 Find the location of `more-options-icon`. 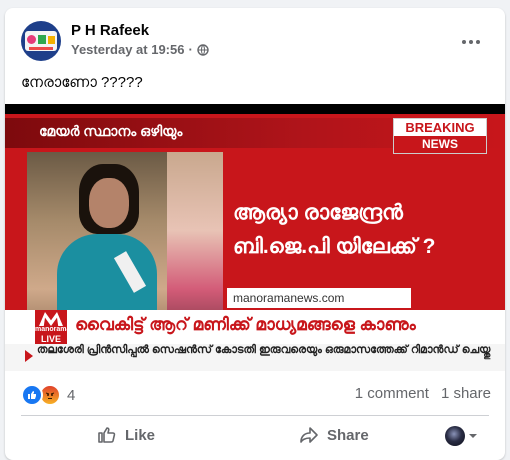

more-options-icon is located at coordinates (471, 42).